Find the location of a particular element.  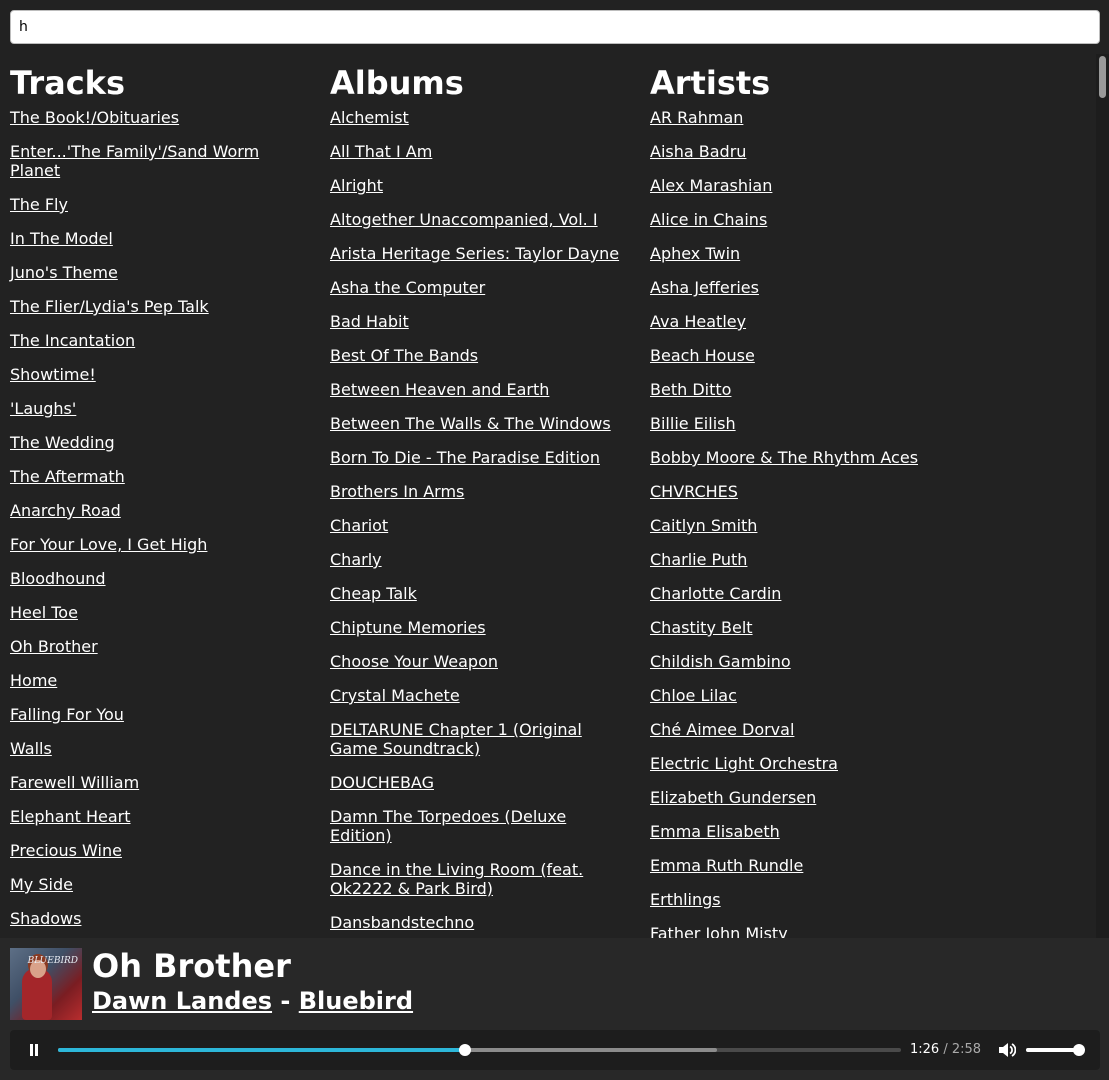

artist-item-link: Aphex Twin is located at coordinates (695, 253).